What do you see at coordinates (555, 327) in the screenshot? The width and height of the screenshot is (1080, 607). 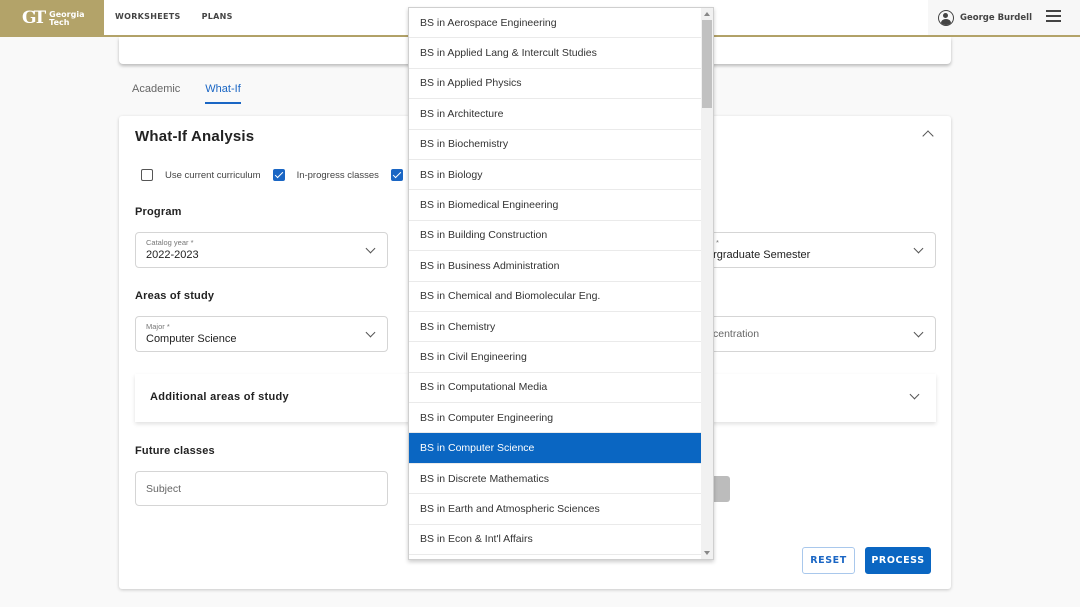 I see `dropdown-option: BS in Chemistry` at bounding box center [555, 327].